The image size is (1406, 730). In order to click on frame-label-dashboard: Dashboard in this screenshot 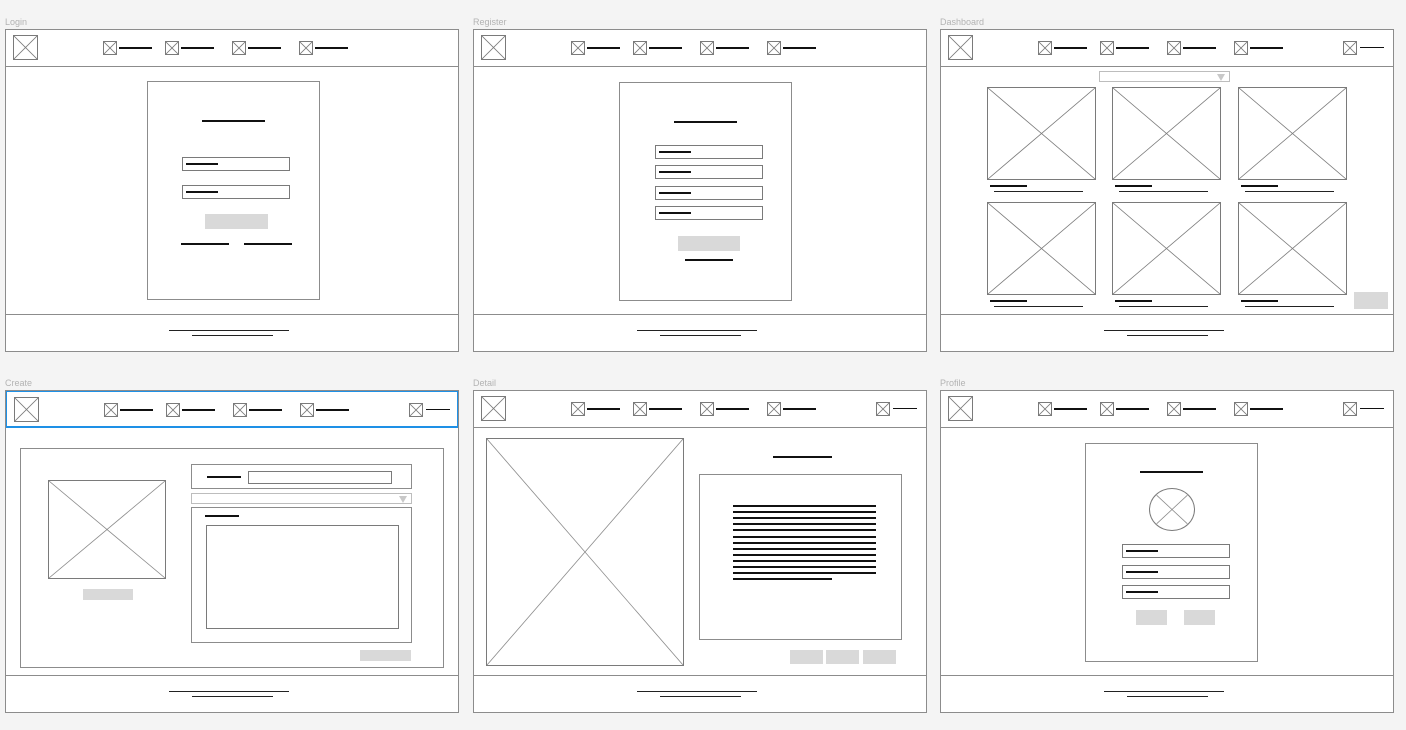, I will do `click(962, 22)`.